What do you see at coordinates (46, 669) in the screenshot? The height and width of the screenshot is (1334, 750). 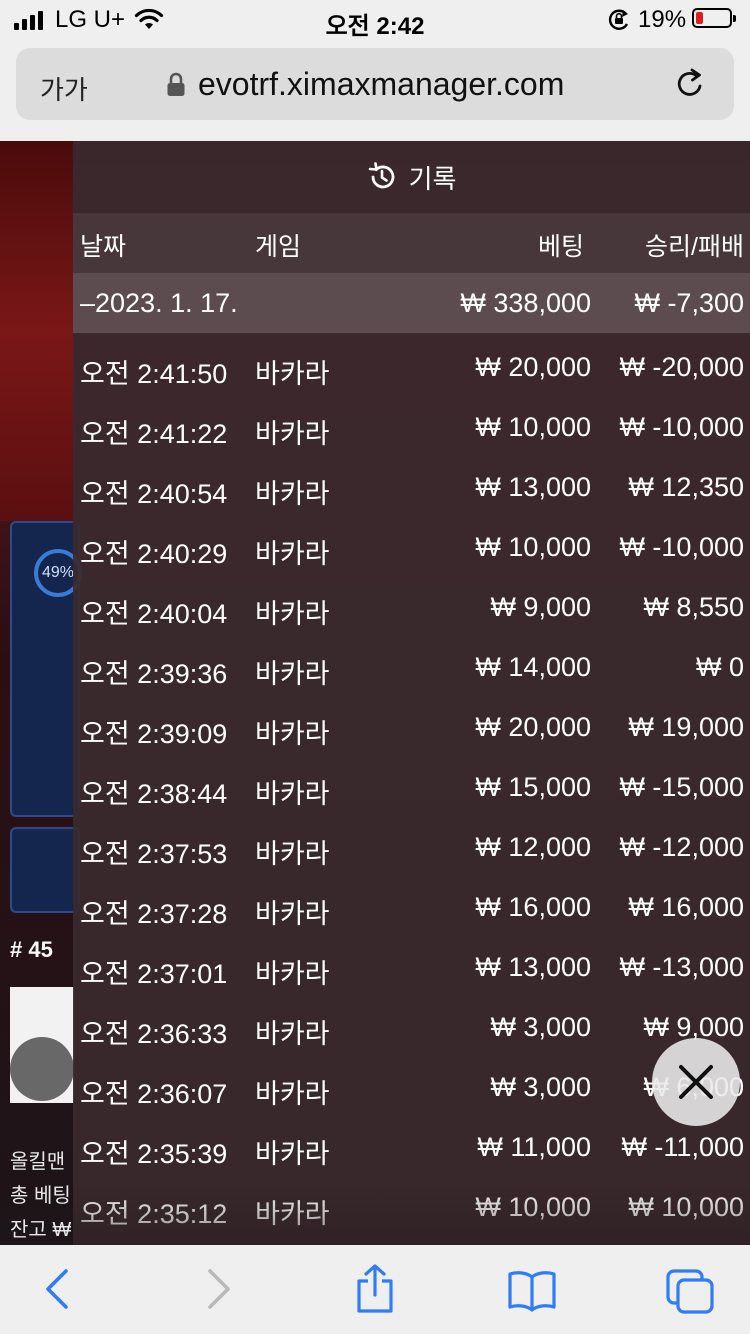 I see `bet-progress-panel: 49%` at bounding box center [46, 669].